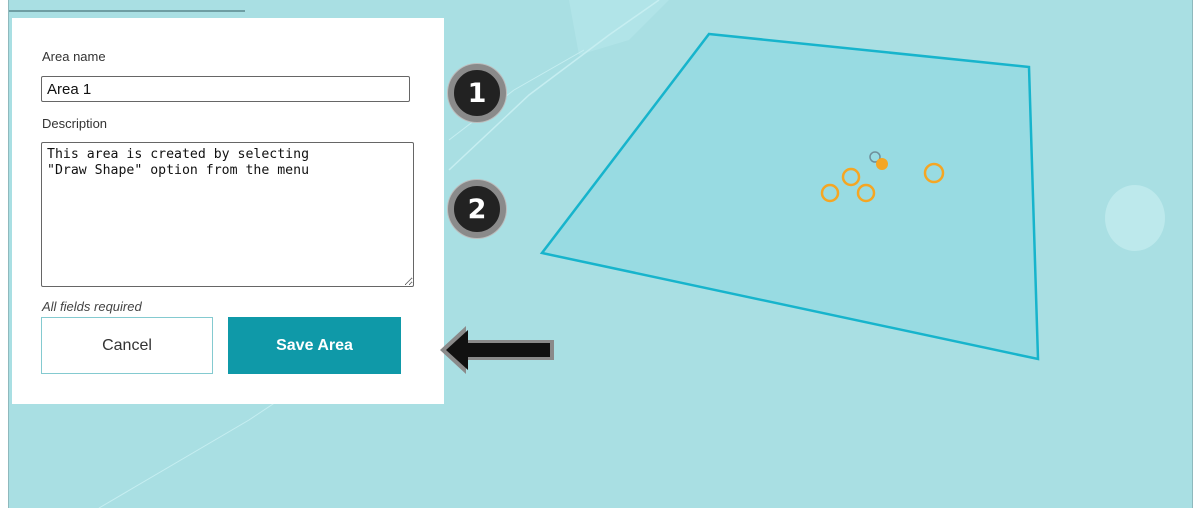 The width and height of the screenshot is (1201, 508). What do you see at coordinates (497, 350) in the screenshot?
I see `left-arrow-icon` at bounding box center [497, 350].